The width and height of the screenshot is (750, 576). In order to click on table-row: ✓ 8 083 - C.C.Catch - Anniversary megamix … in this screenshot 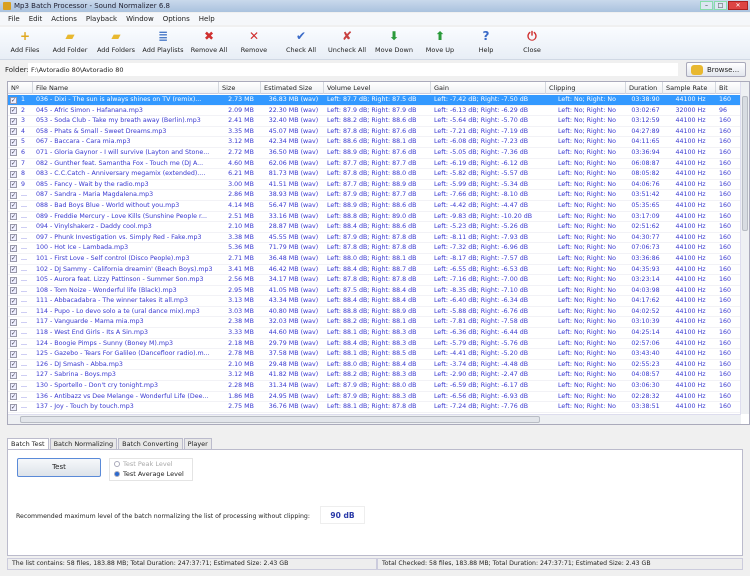, I will do `click(374, 174)`.